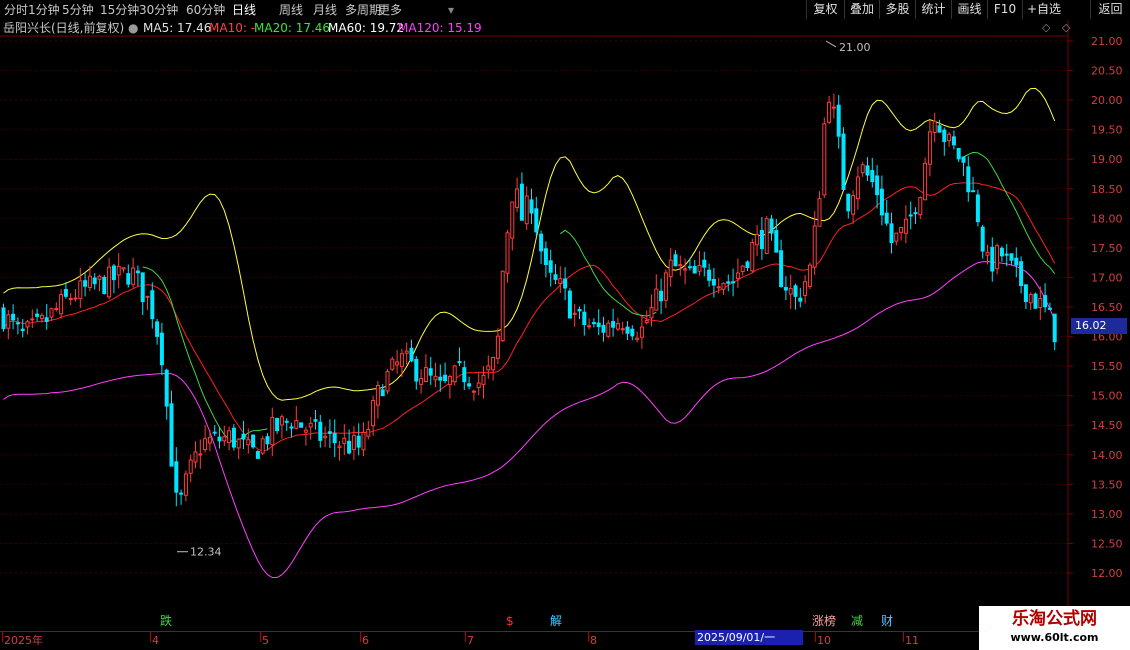 The image size is (1130, 650). What do you see at coordinates (969, 9) in the screenshot?
I see `toolbar-button-4: 画线` at bounding box center [969, 9].